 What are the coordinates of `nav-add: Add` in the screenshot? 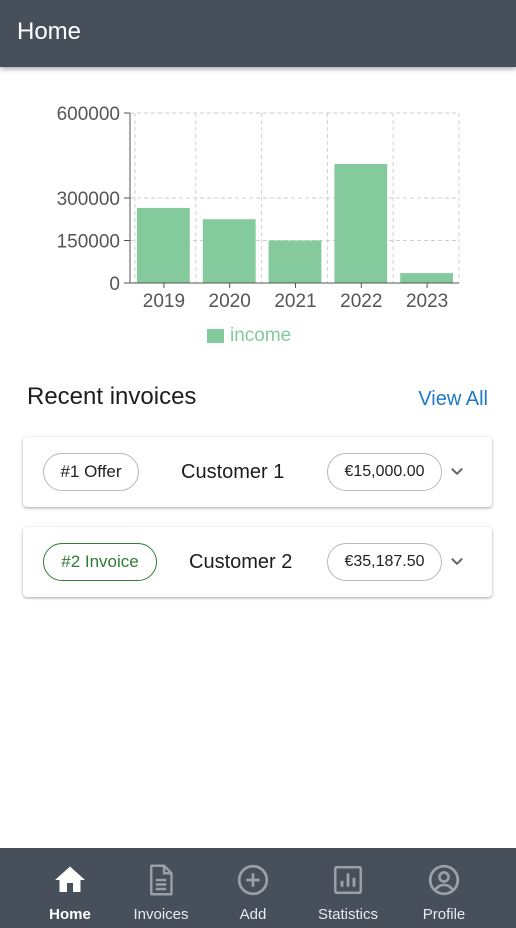 It's located at (253, 888).